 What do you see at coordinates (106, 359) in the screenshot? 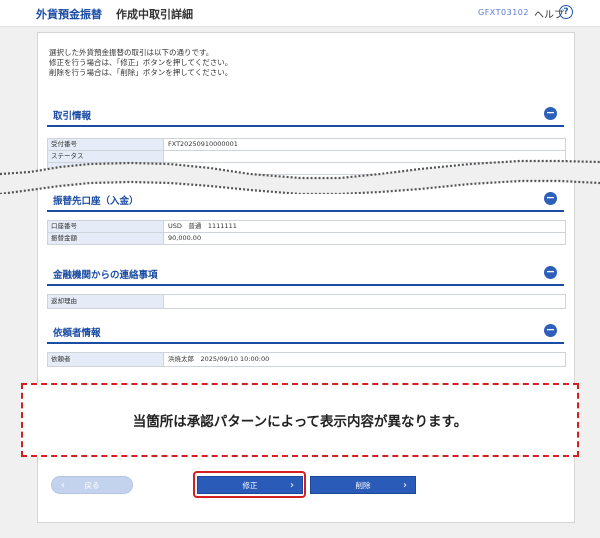
I see `row-label: 依頼者` at bounding box center [106, 359].